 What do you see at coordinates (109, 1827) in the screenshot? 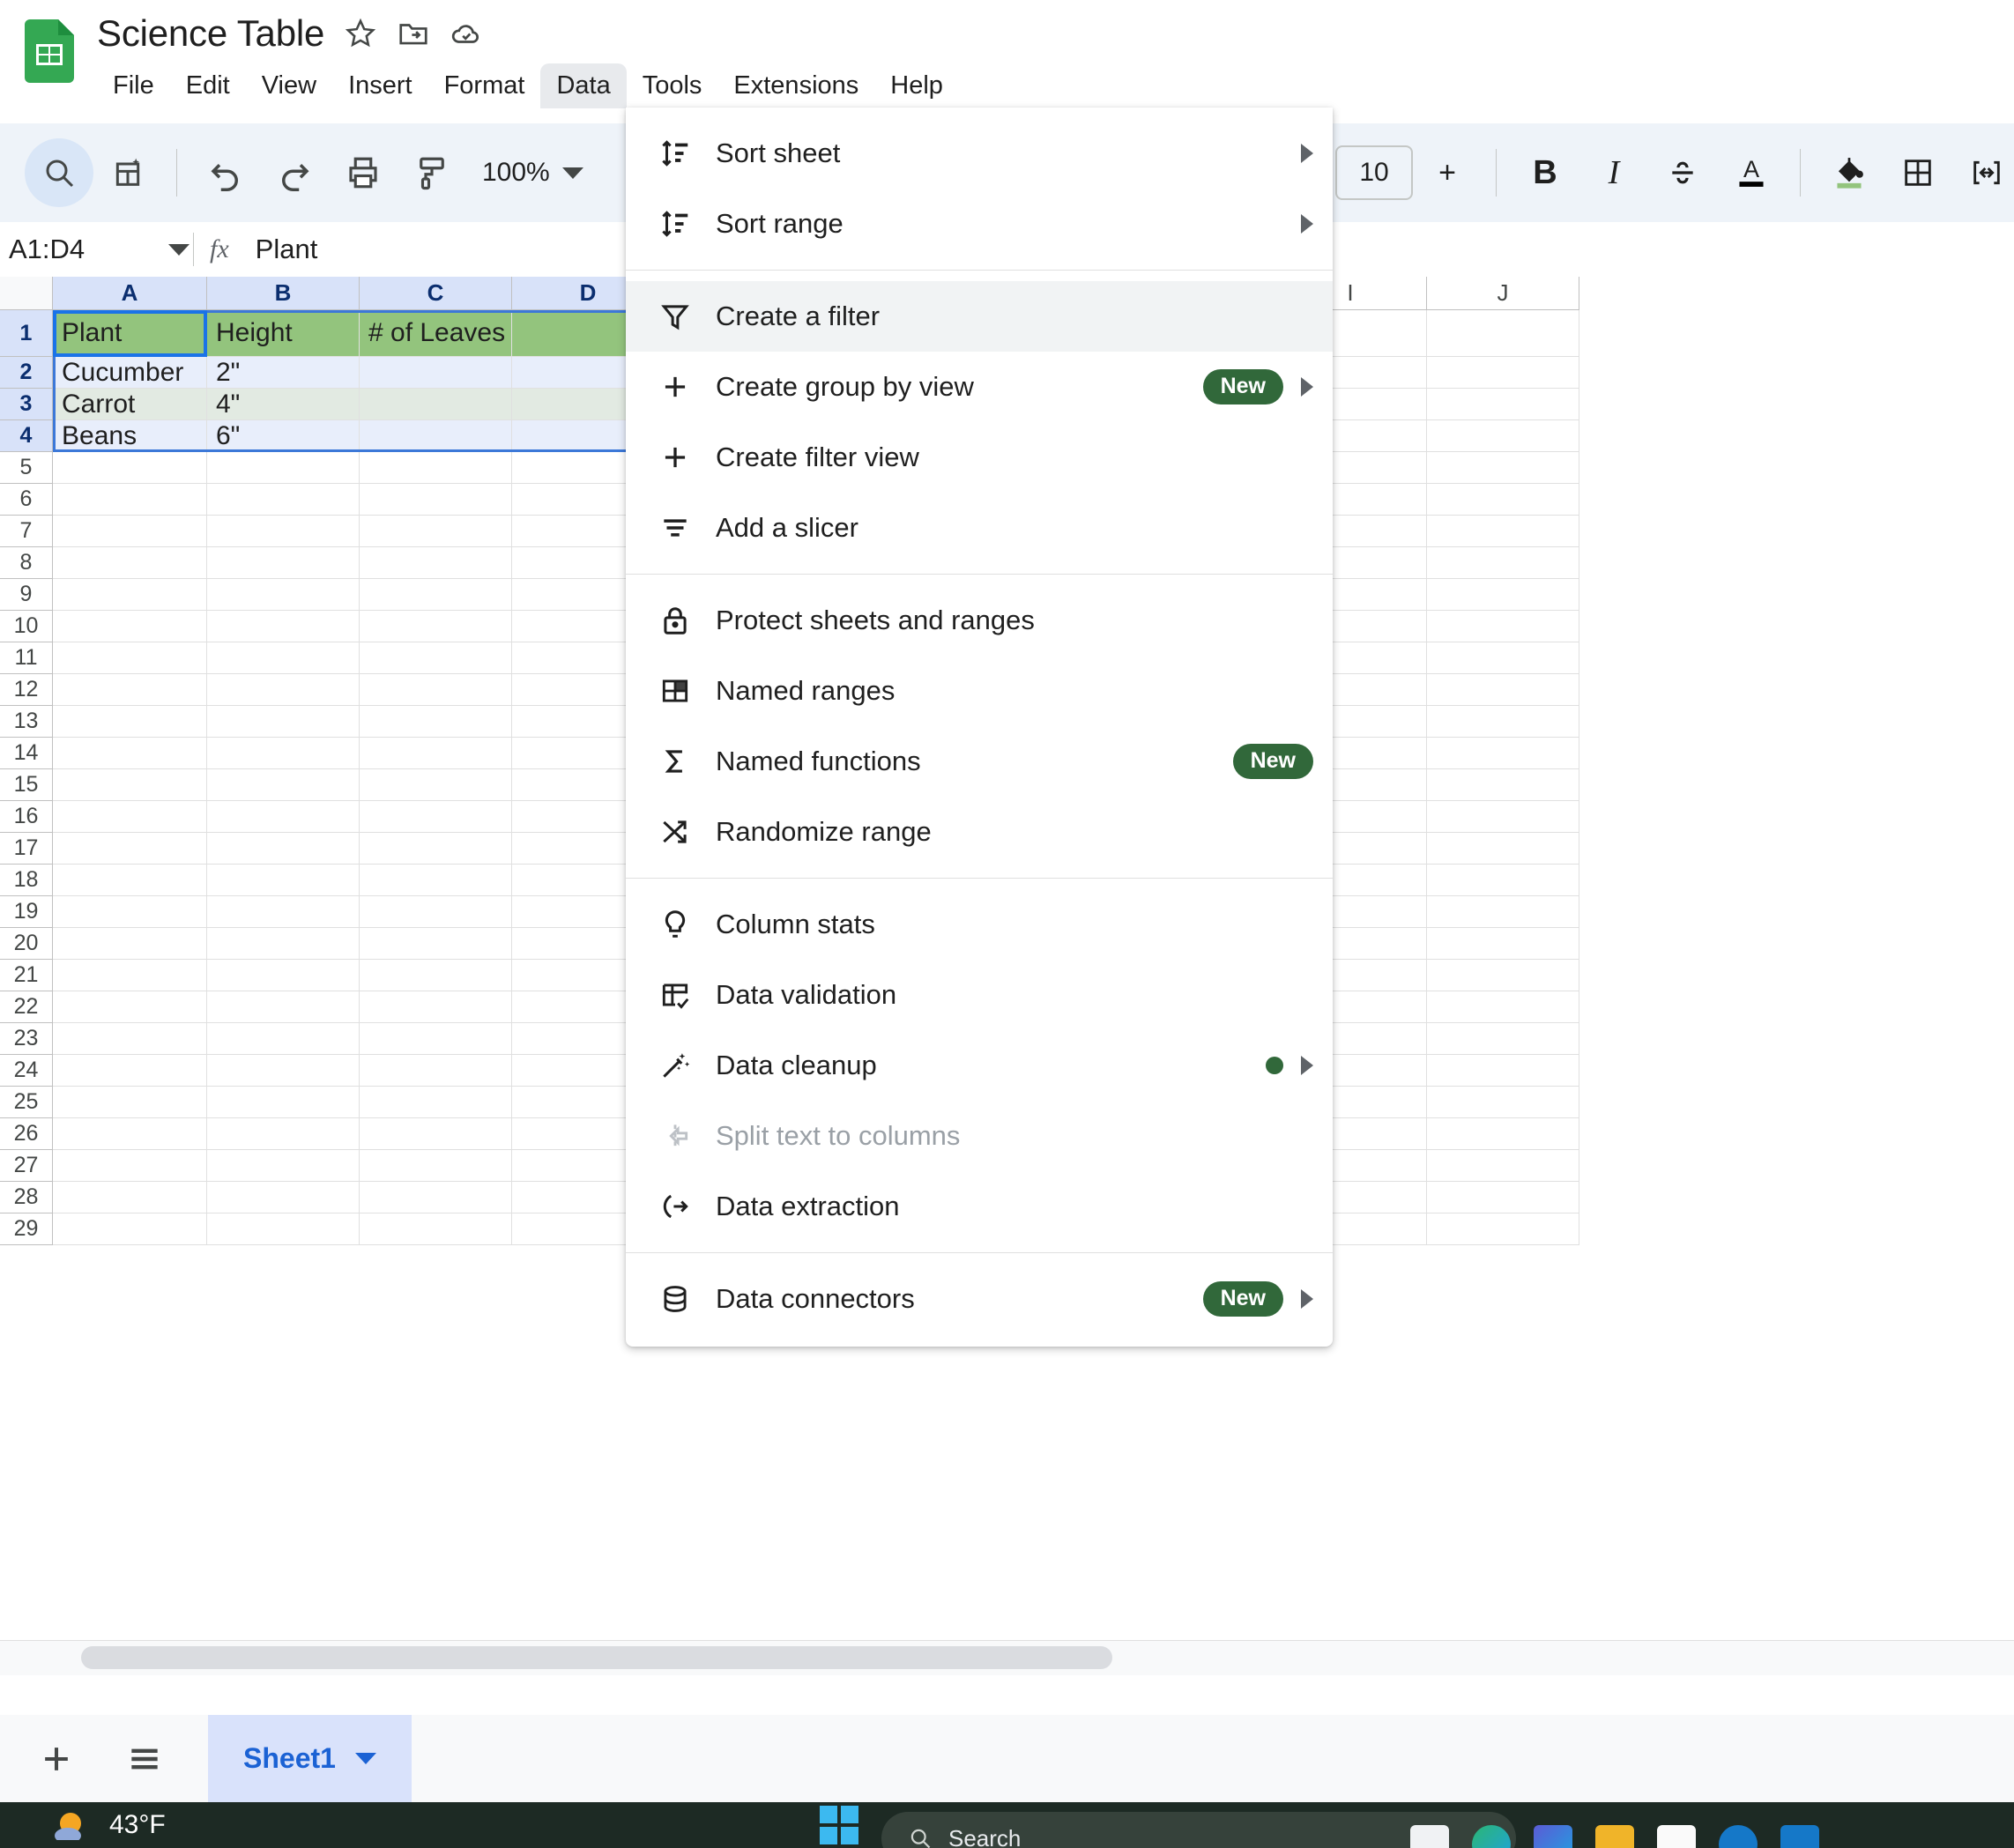
I see `taskbar-weather-widget: 43°F` at bounding box center [109, 1827].